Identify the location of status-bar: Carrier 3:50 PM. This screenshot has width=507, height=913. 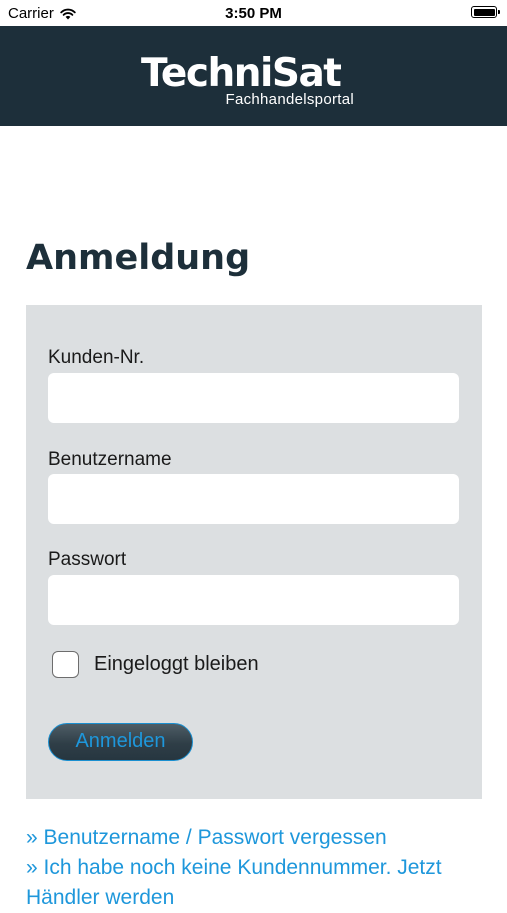
(253, 13).